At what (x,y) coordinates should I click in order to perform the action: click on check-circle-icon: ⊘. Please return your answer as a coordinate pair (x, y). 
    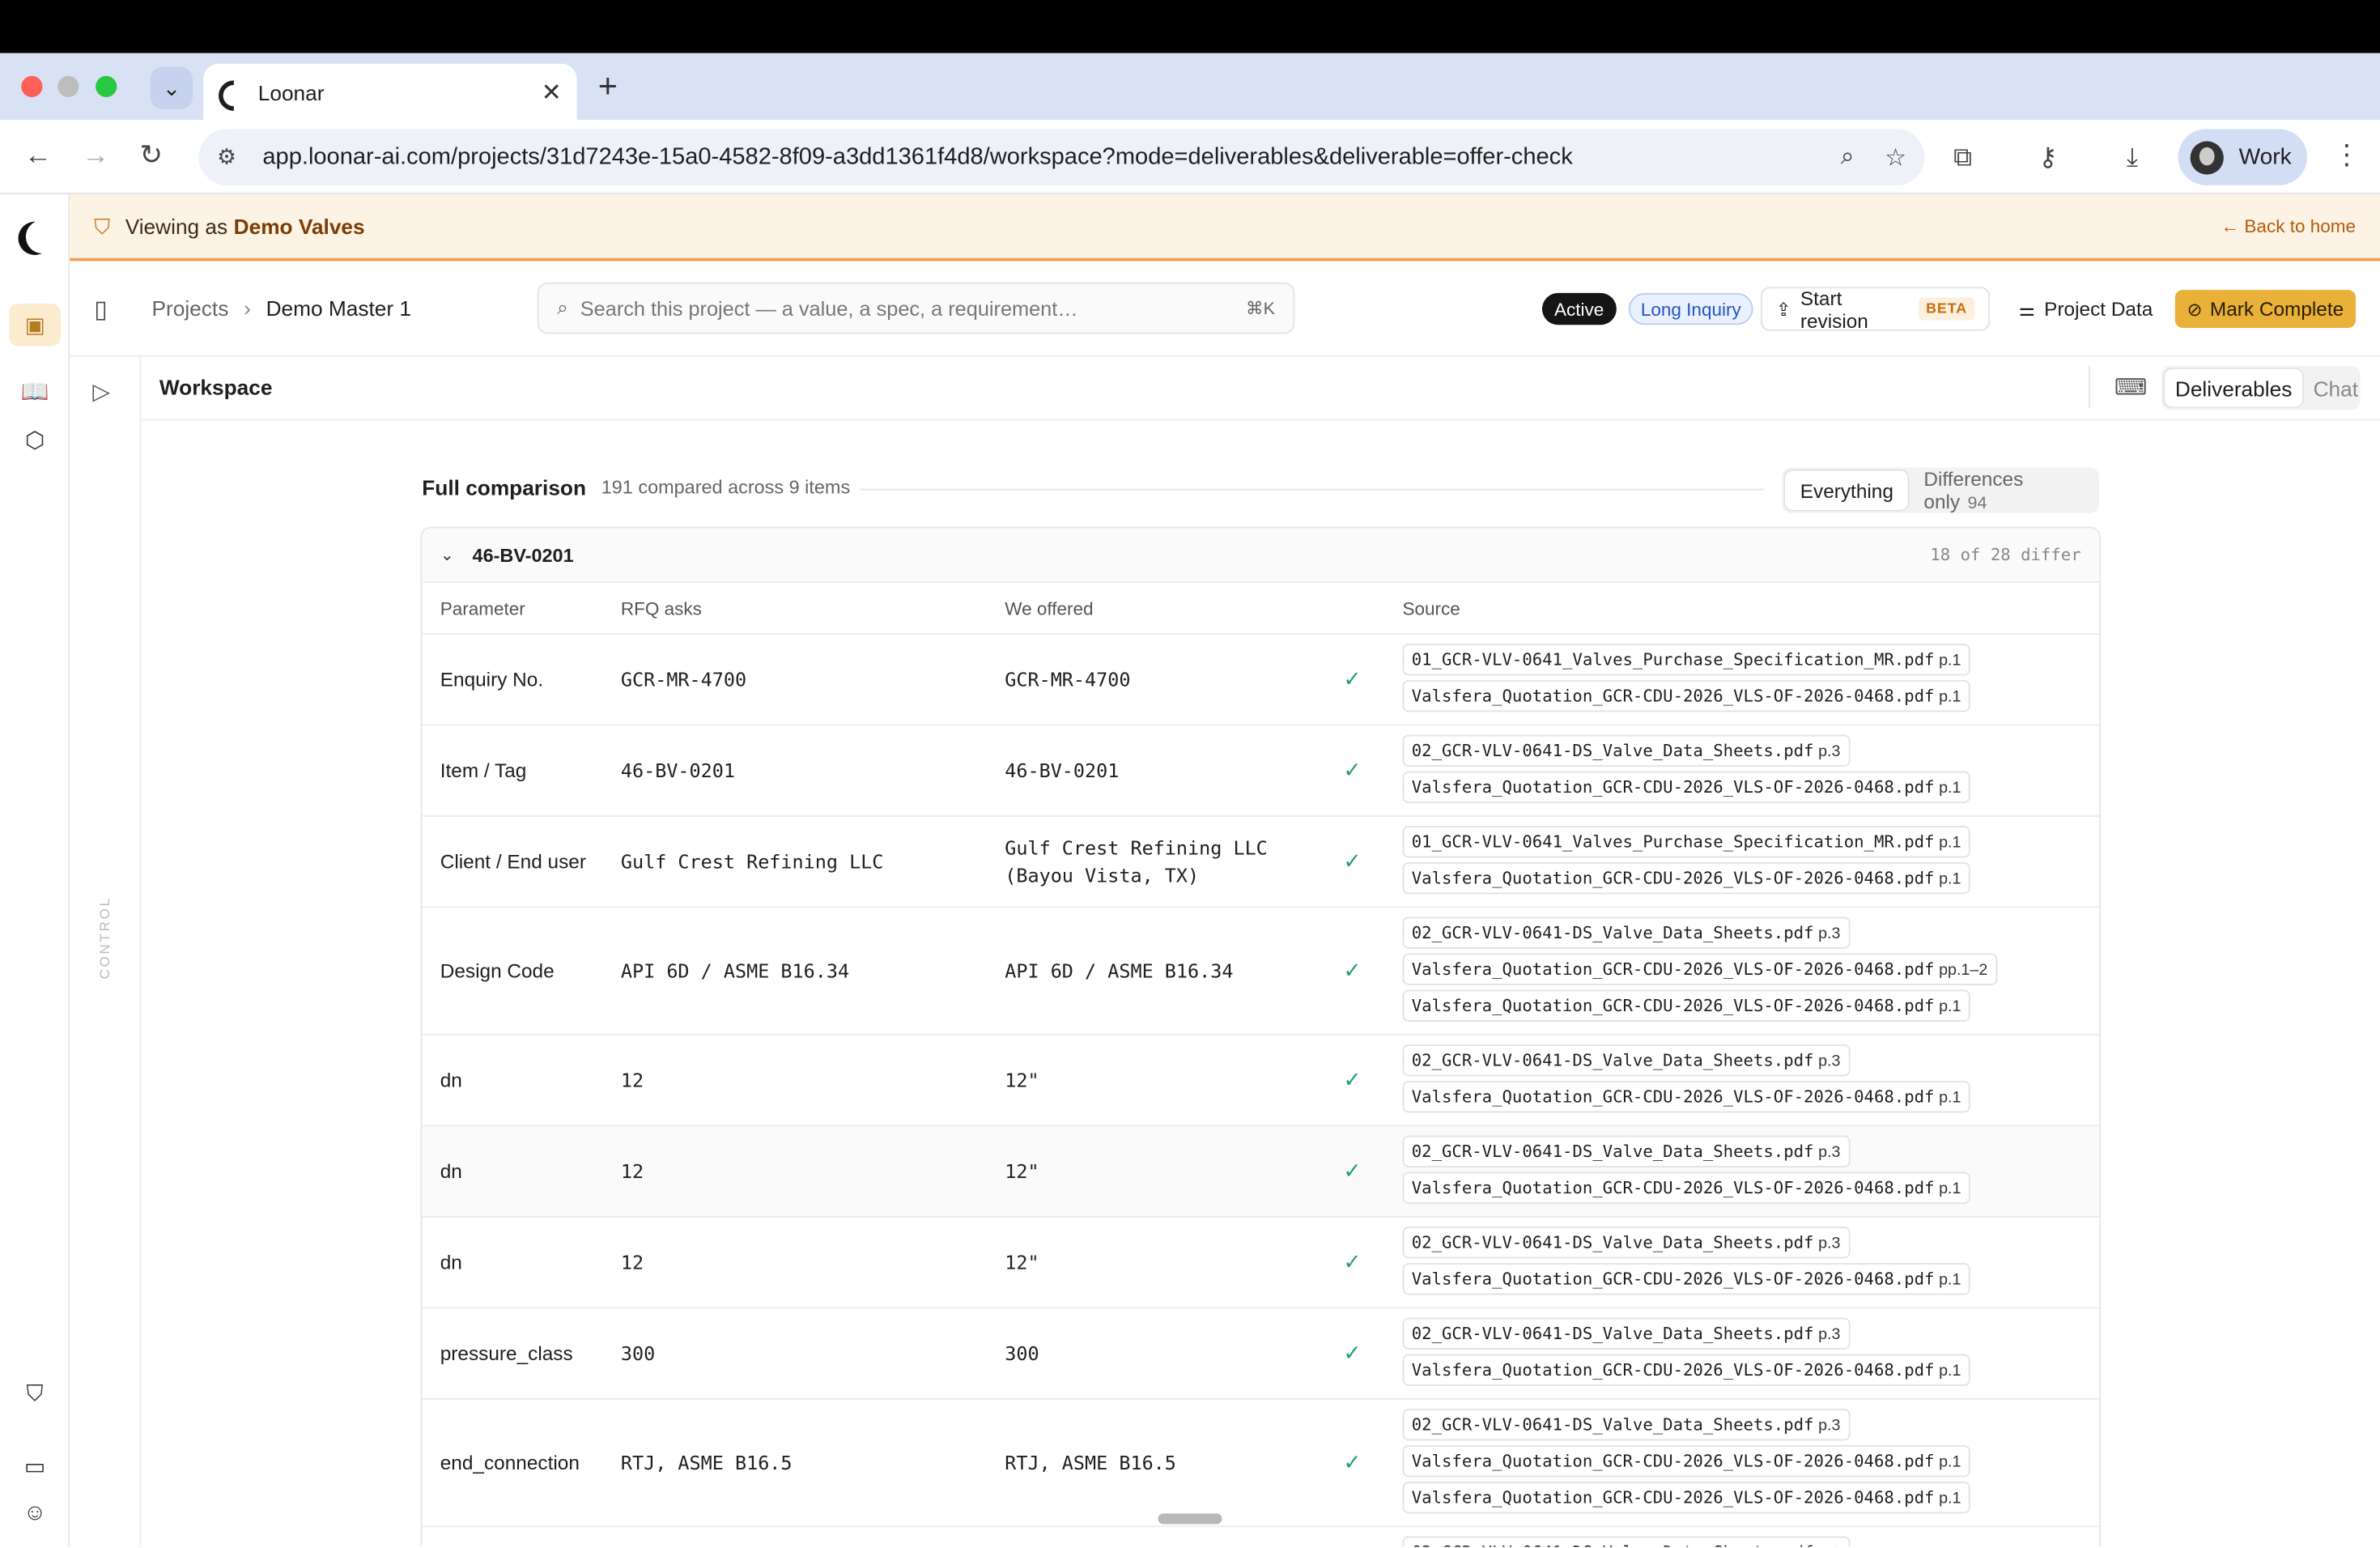
    Looking at the image, I should click on (2195, 309).